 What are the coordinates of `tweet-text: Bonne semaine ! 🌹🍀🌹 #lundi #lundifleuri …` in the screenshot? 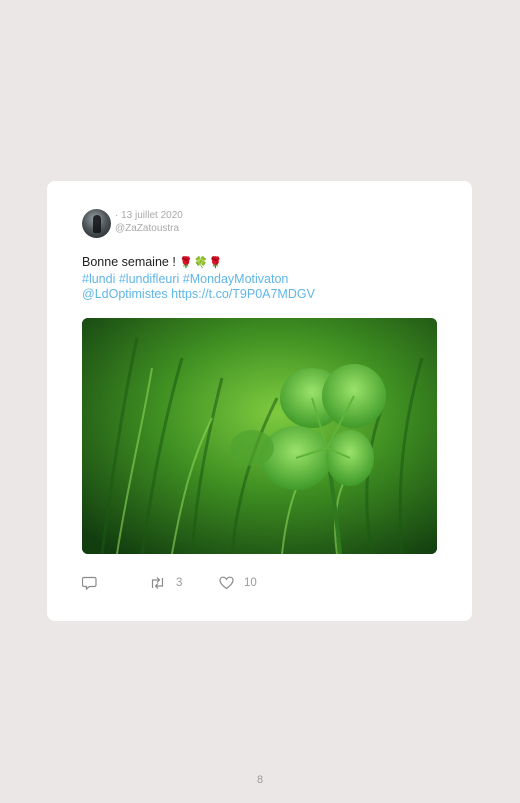 It's located at (262, 279).